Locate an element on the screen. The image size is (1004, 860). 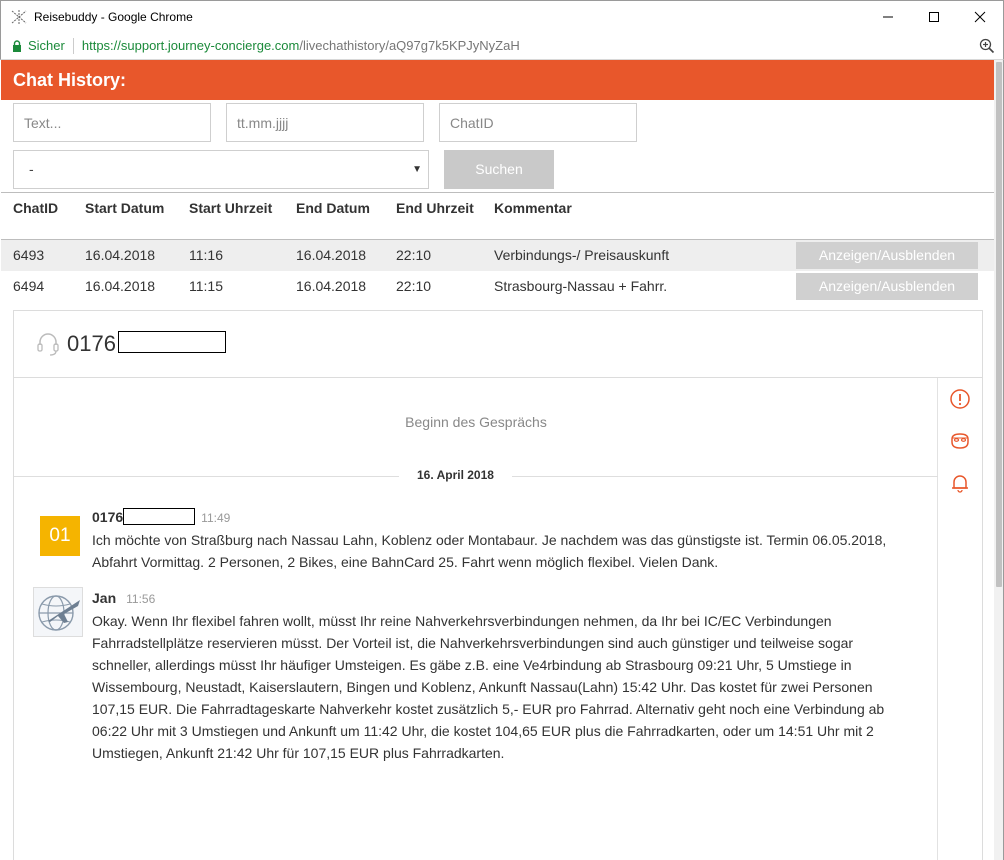
close-window-button is located at coordinates (980, 17).